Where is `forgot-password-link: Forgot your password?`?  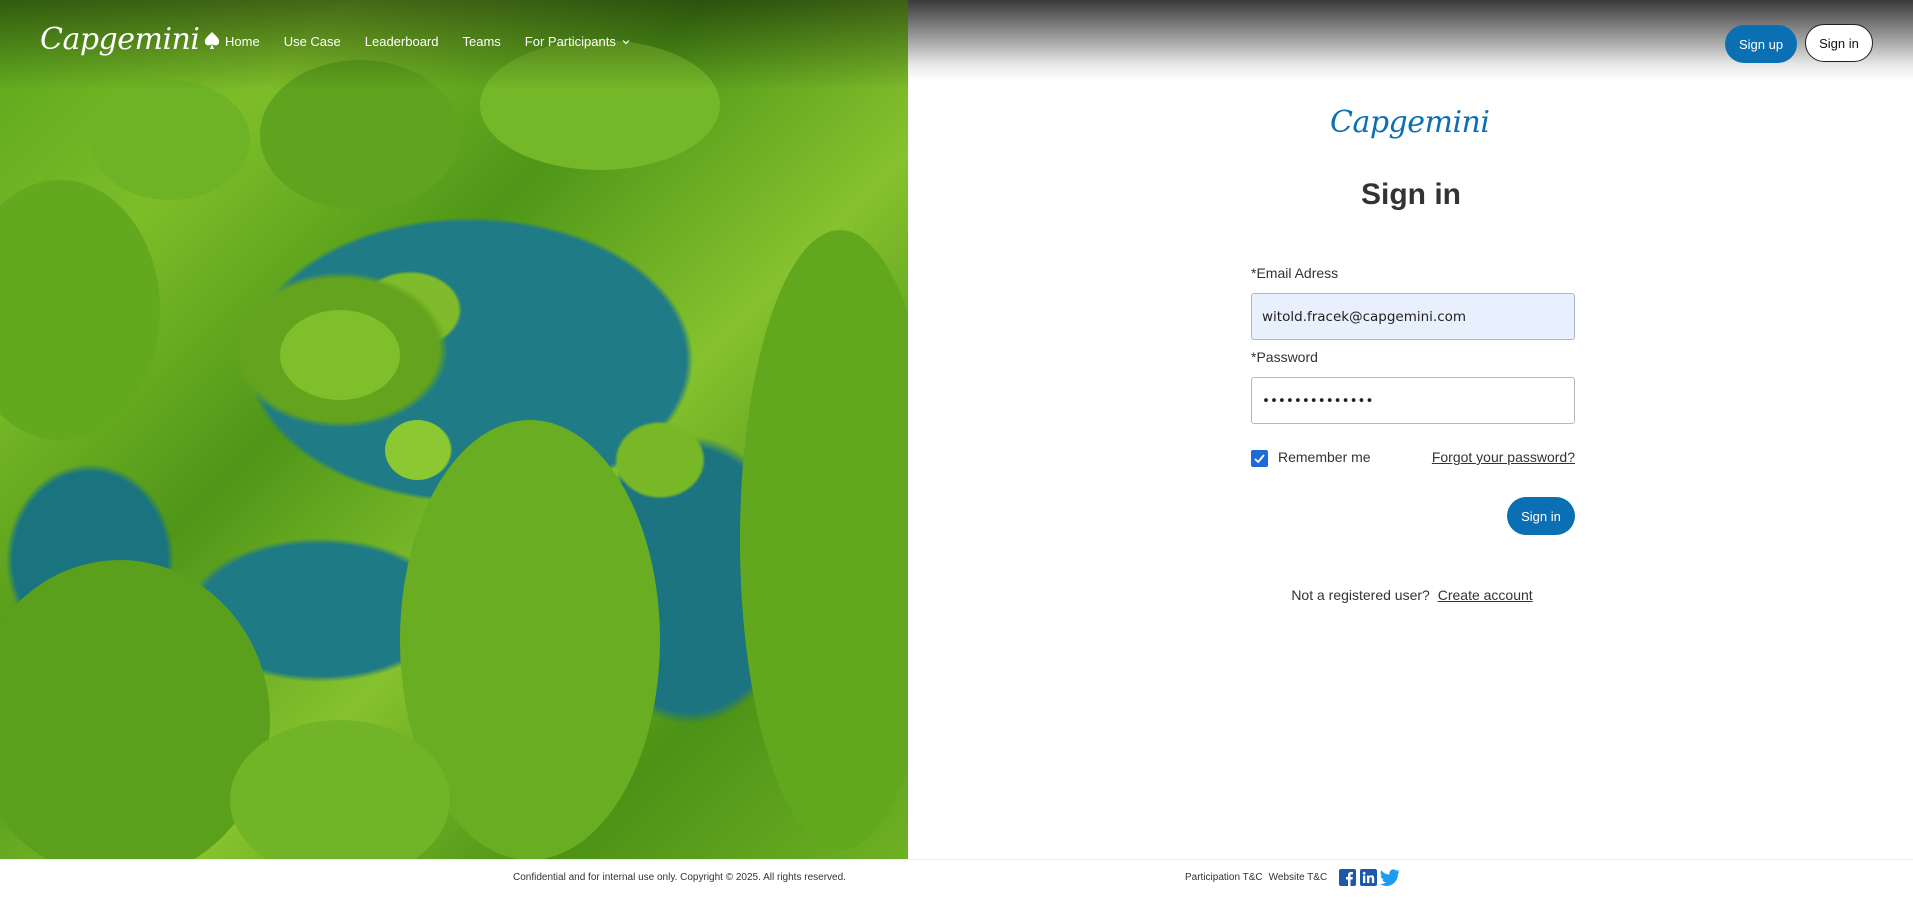
forgot-password-link: Forgot your password? is located at coordinates (1500, 457).